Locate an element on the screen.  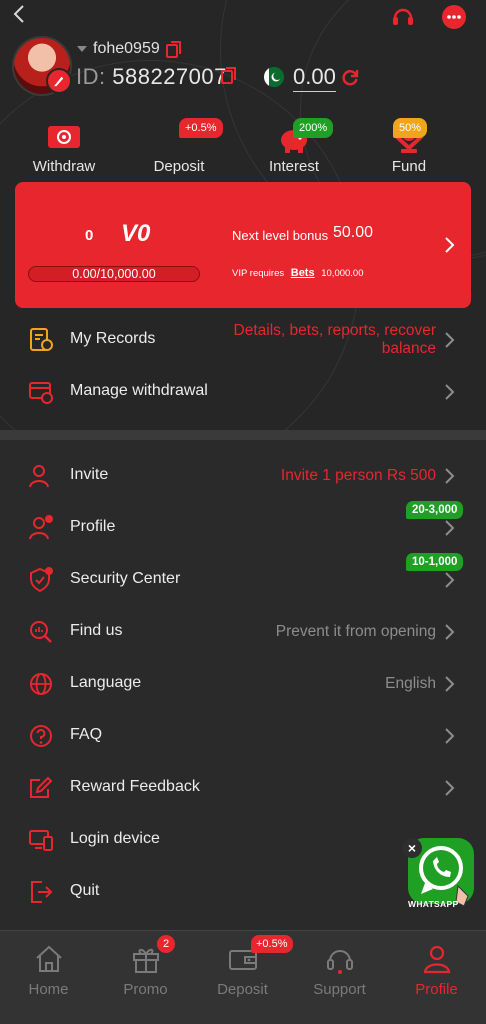
copy-username-icon is located at coordinates (174, 50).